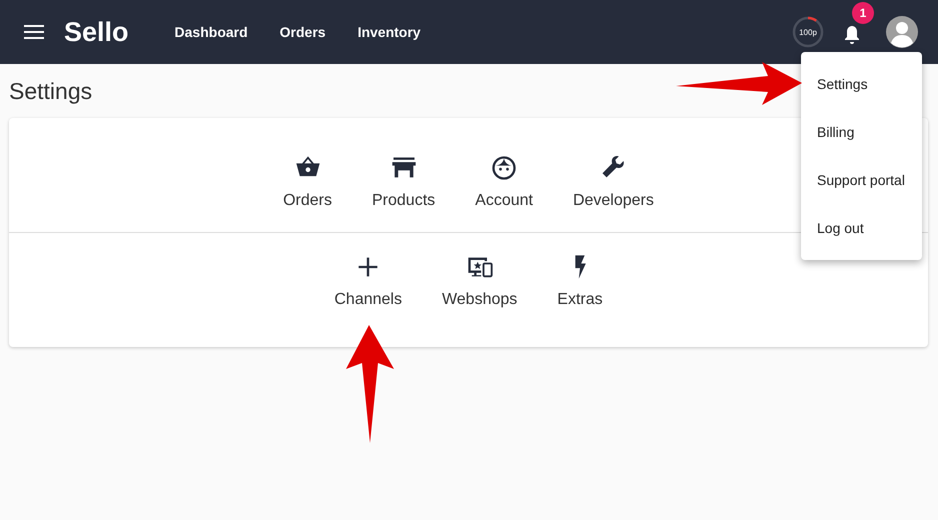  Describe the element at coordinates (808, 32) in the screenshot. I see `quota-label: 100p` at that location.